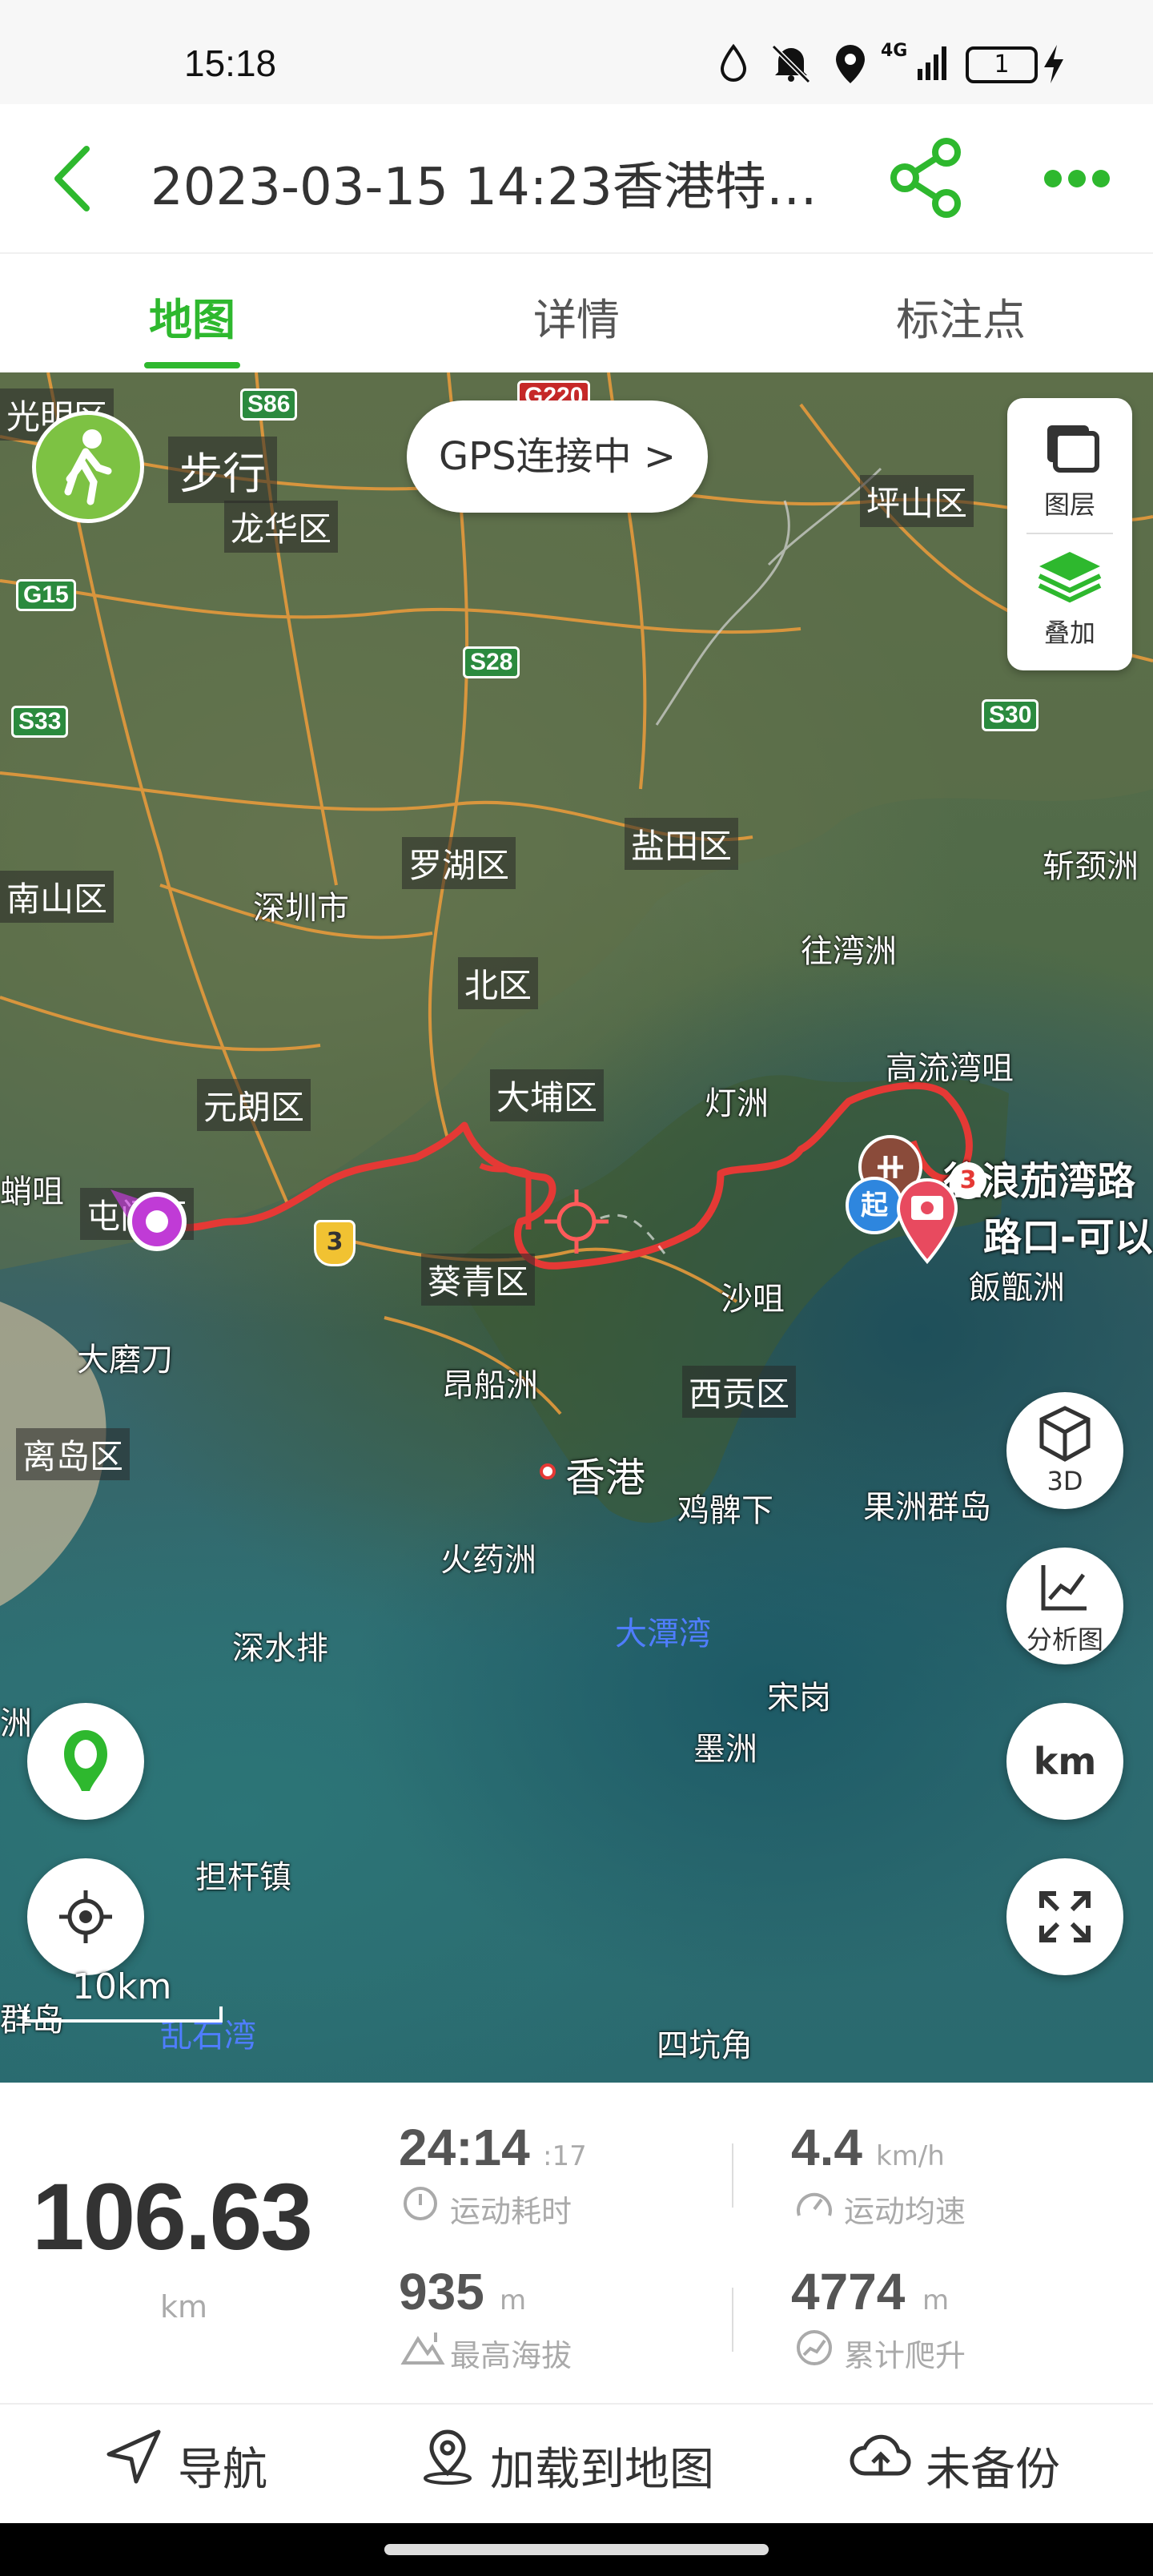 This screenshot has height=2576, width=1153. What do you see at coordinates (740, 1392) in the screenshot?
I see `map-place-label: 西贡区` at bounding box center [740, 1392].